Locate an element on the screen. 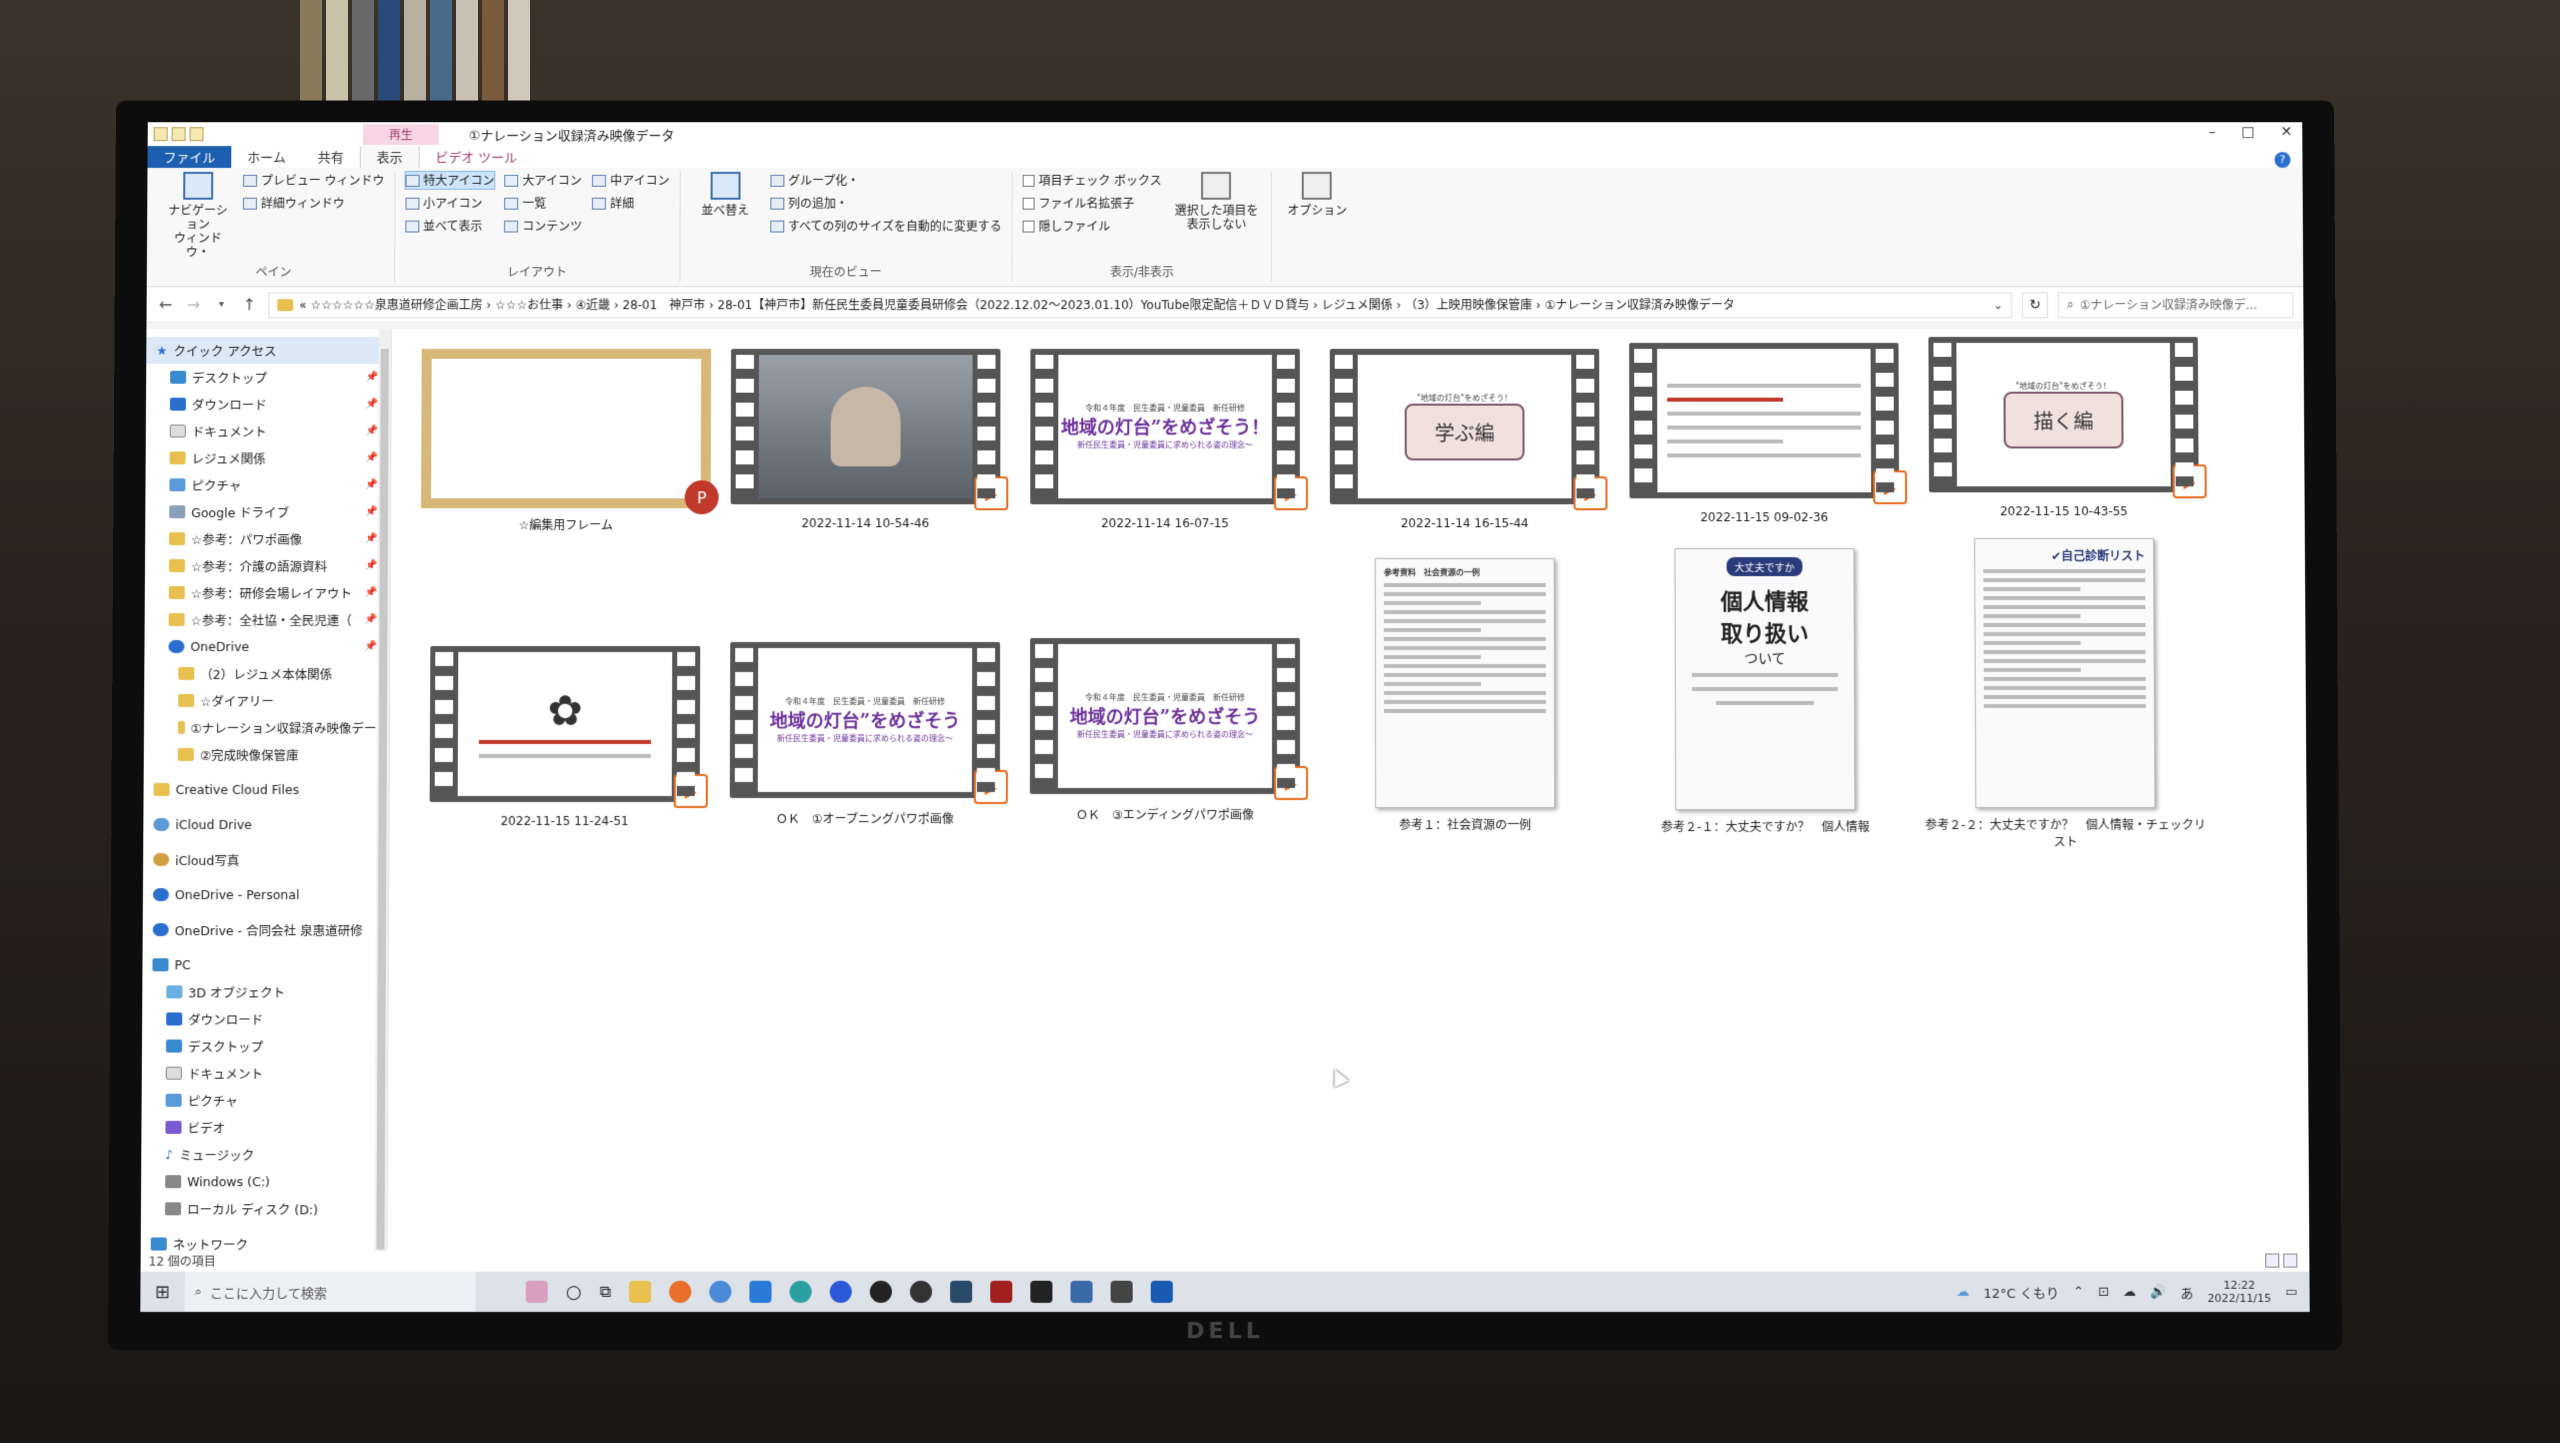  file-tile: 参考資料 社会資源の一例 参考１：社会資源の一例 is located at coordinates (1465, 695).